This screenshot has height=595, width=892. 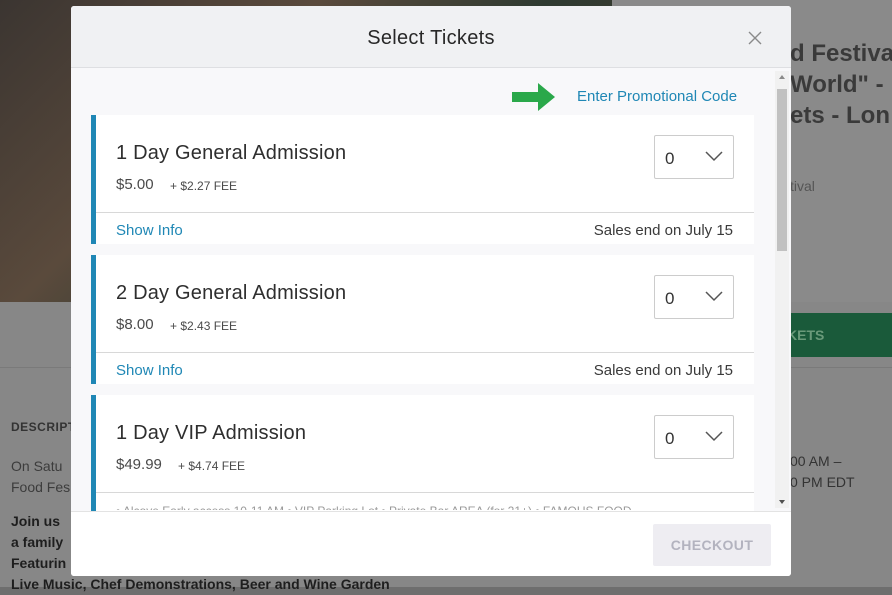 I want to click on ticket-name: 2 Day General Admission, so click(x=231, y=293).